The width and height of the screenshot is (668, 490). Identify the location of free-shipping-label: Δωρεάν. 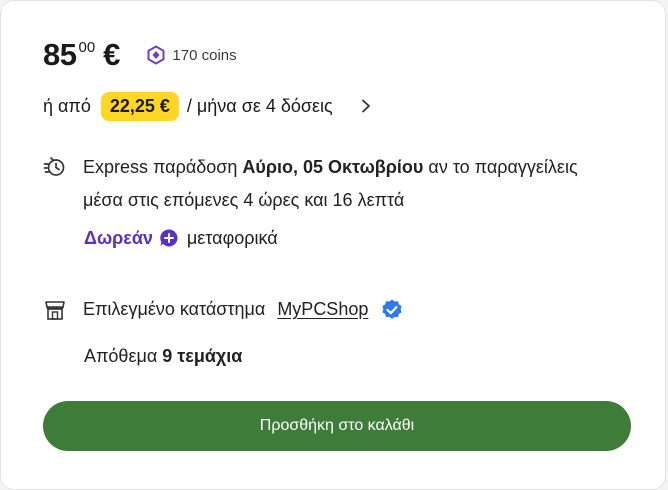
(118, 237).